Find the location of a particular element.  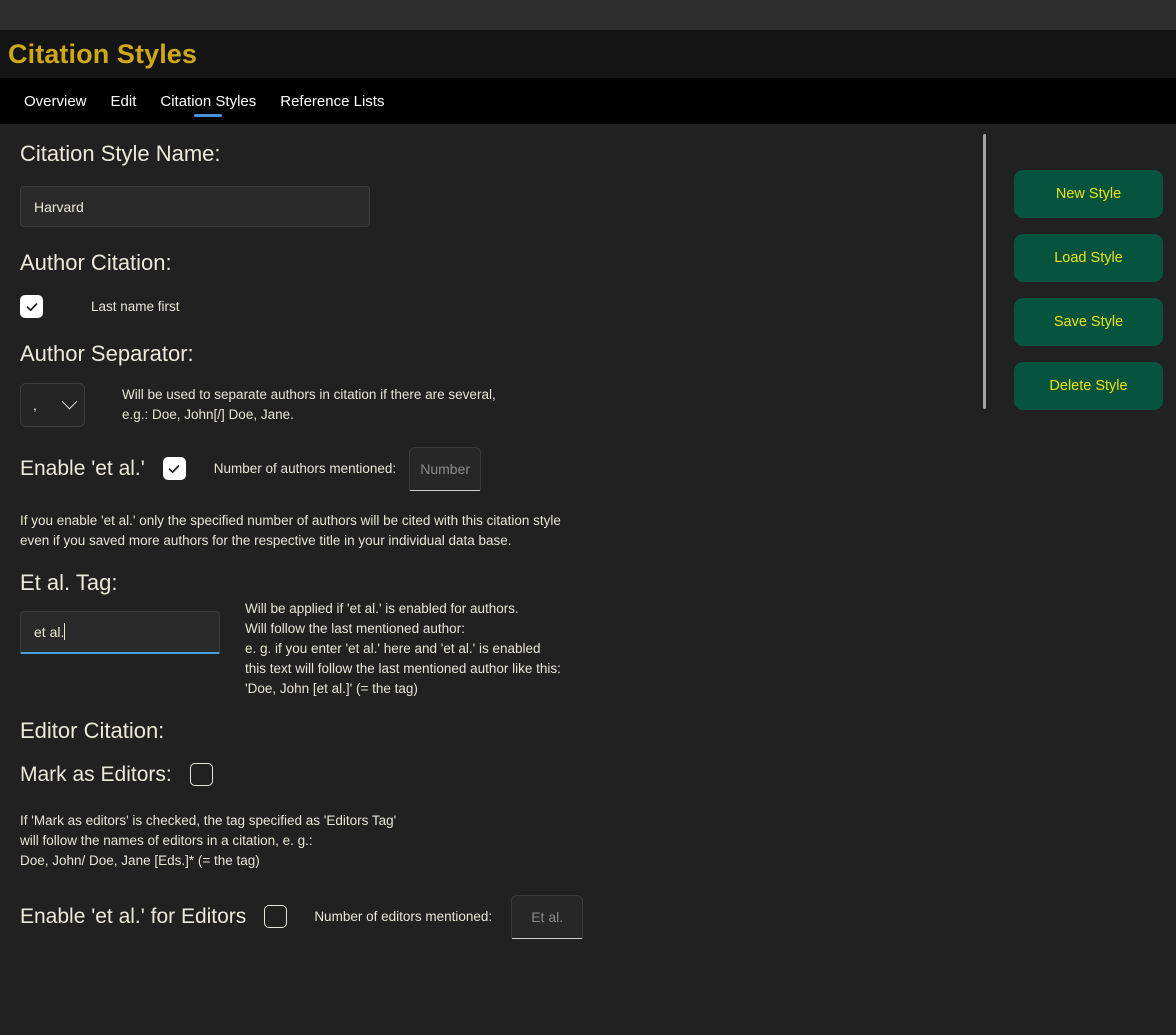

et-al-tag-hint-line2: Will follow the last mentioned author: is located at coordinates (355, 628).